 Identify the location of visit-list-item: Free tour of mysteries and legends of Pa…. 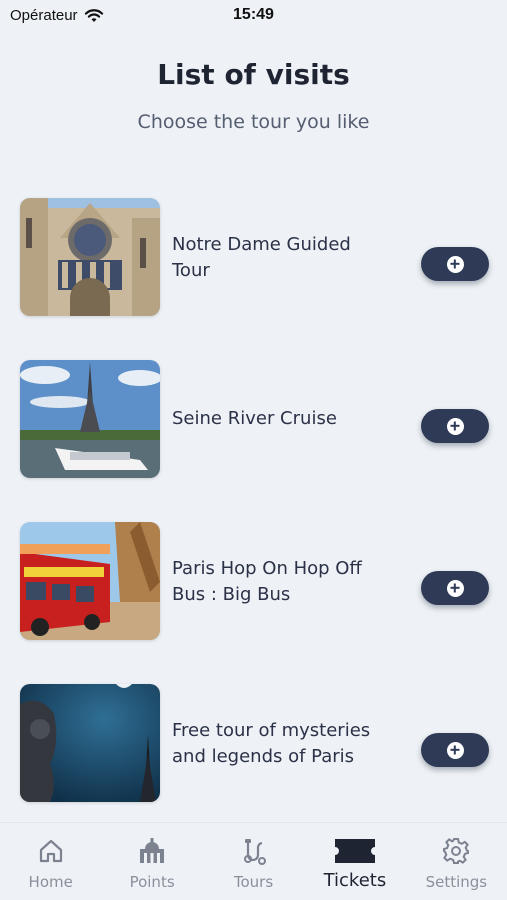
(253, 744).